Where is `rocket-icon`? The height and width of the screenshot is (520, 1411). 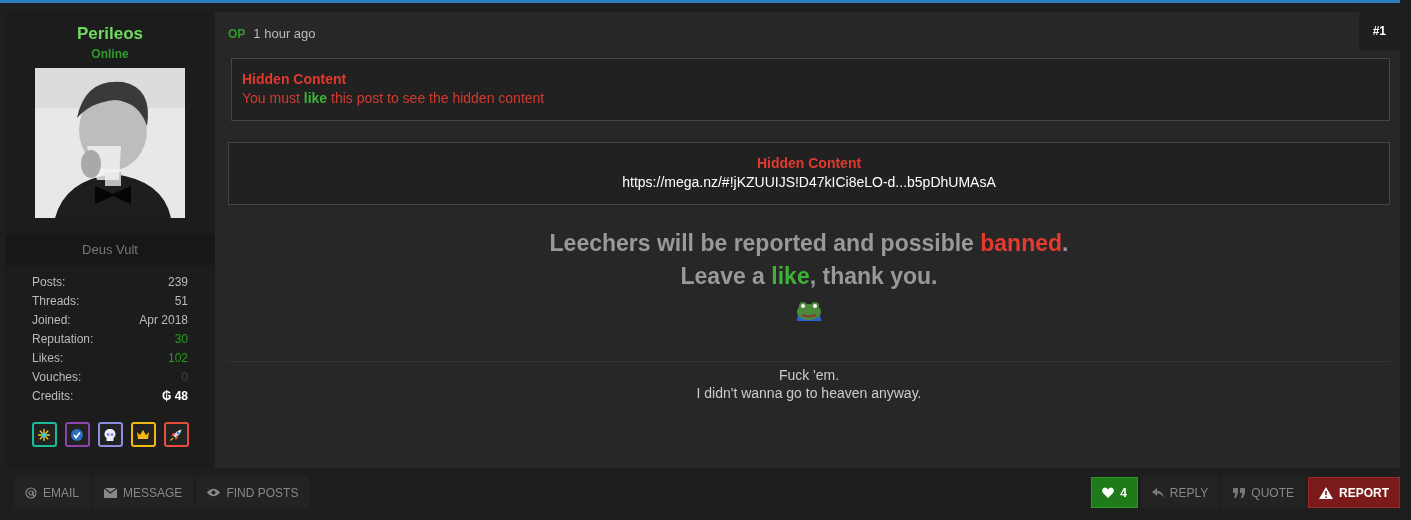
rocket-icon is located at coordinates (176, 434).